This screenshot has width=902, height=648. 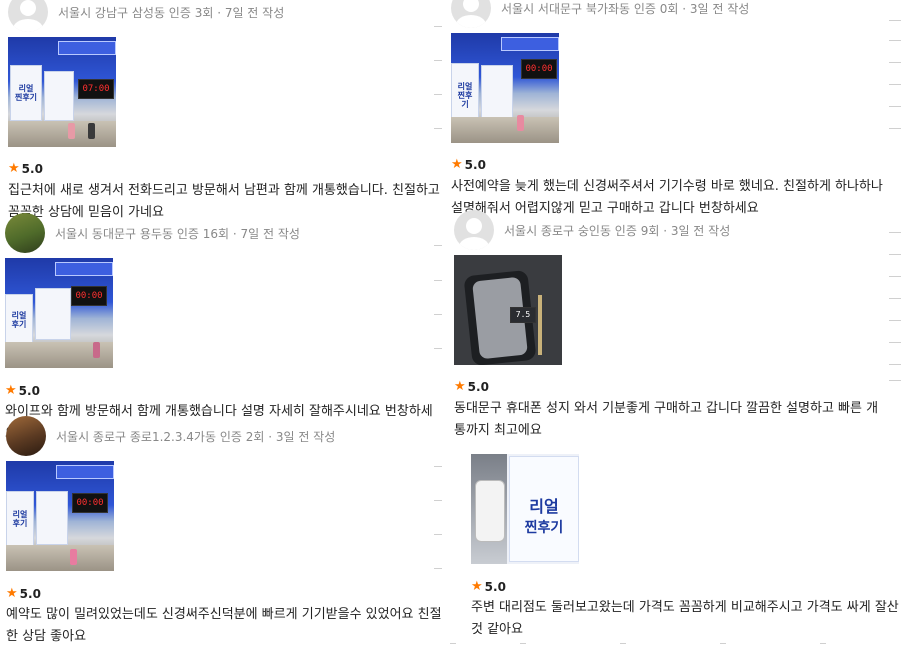 I want to click on review-meta: 서울시 서대문구 북가좌동 인증 0회 · 3일 전 작성, so click(x=600, y=14).